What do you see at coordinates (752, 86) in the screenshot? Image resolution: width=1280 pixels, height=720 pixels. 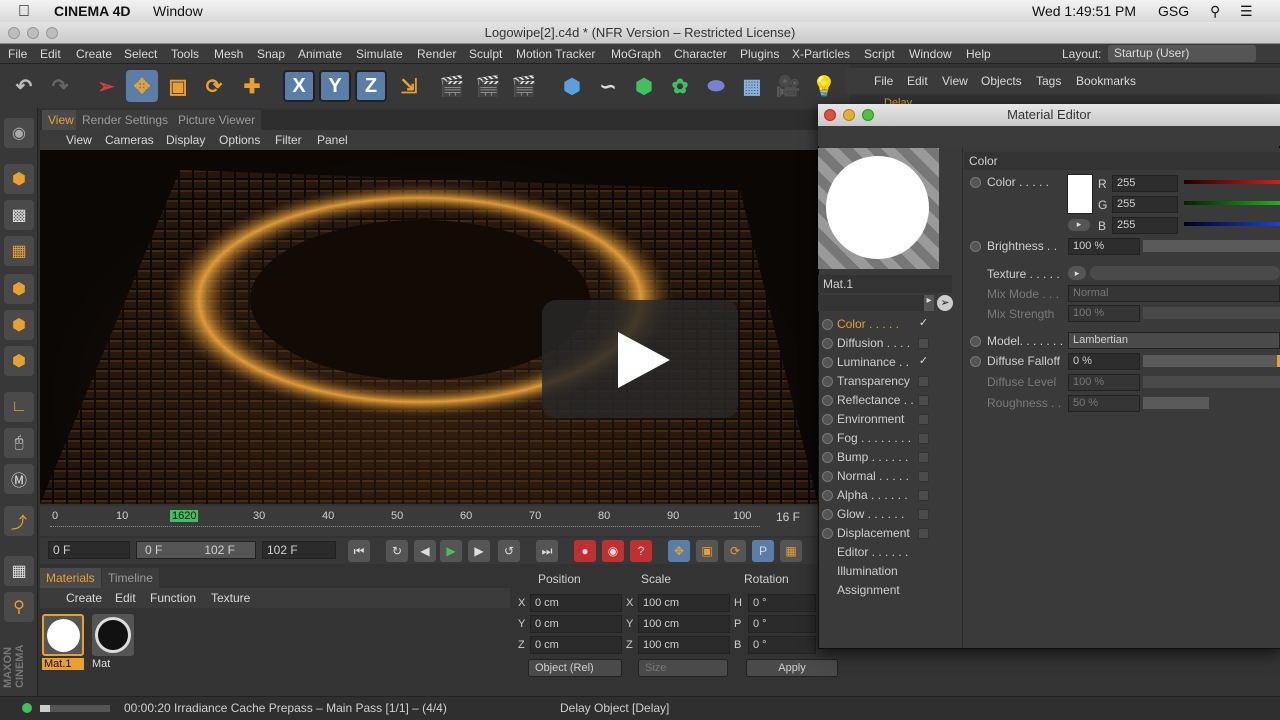 I see `floor-icon: ▦` at bounding box center [752, 86].